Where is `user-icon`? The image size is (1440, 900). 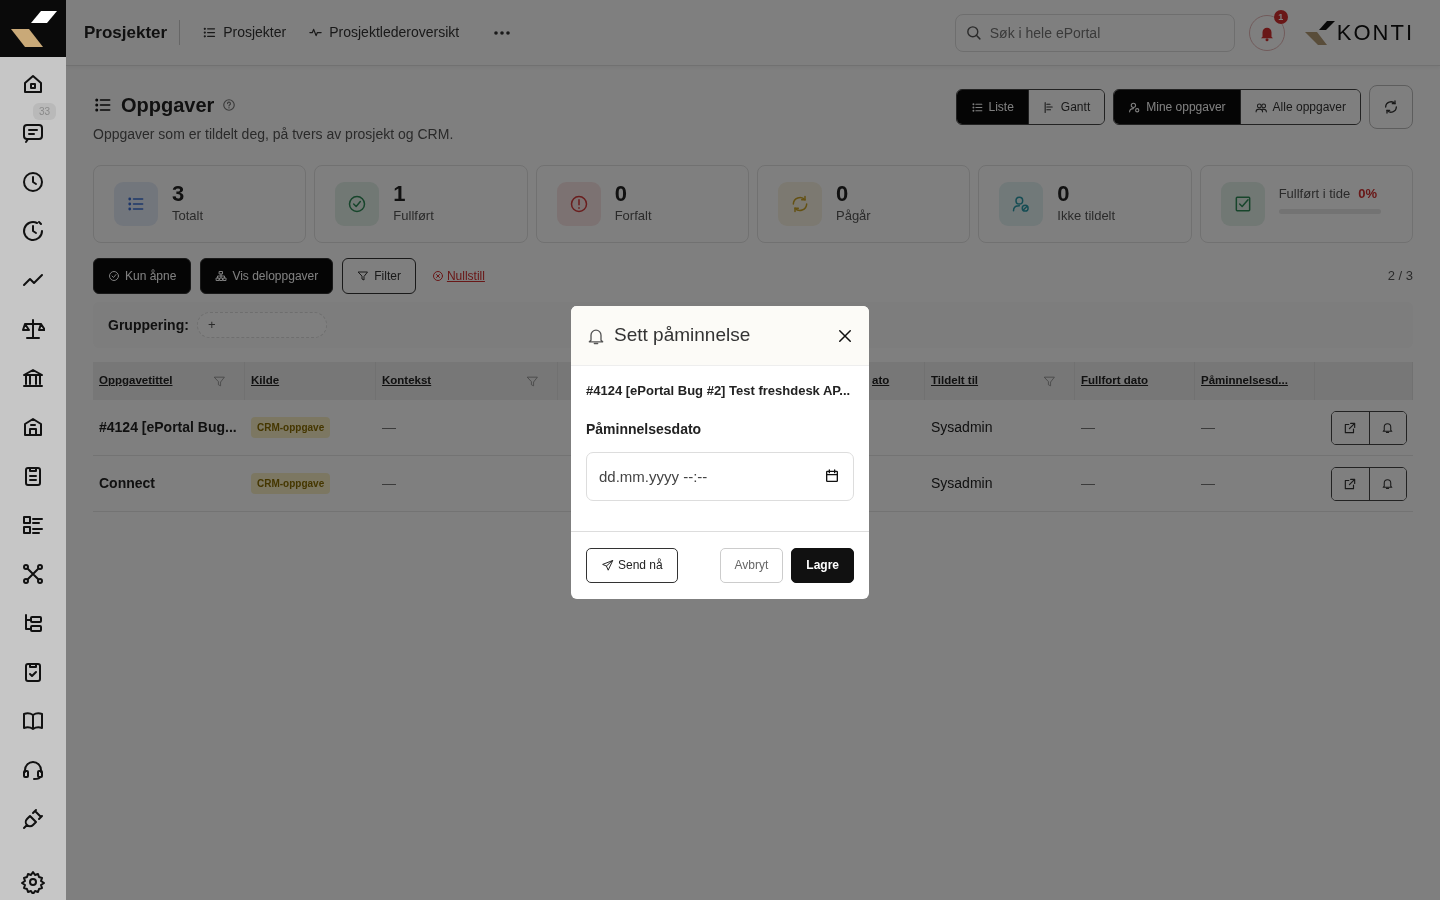
user-icon is located at coordinates (1135, 107).